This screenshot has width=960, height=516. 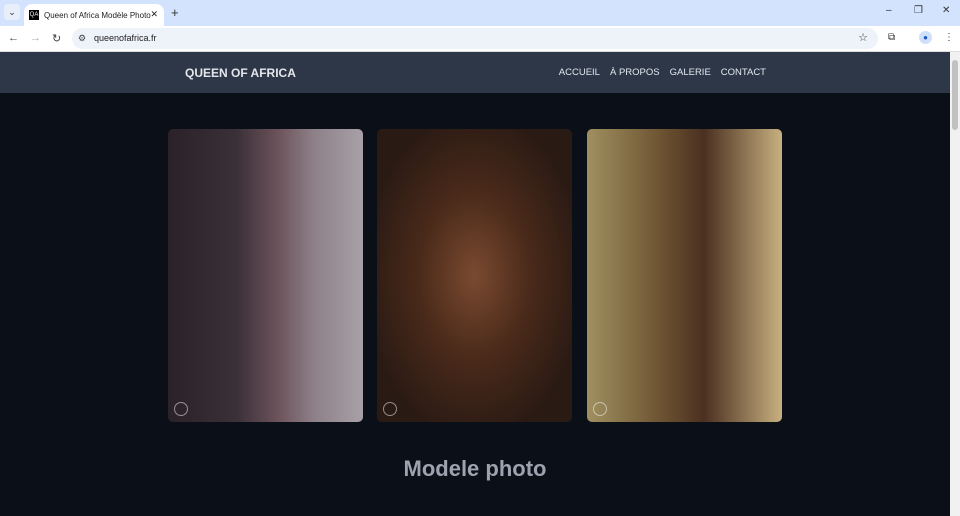 What do you see at coordinates (889, 10) in the screenshot?
I see `minimize-icon: –` at bounding box center [889, 10].